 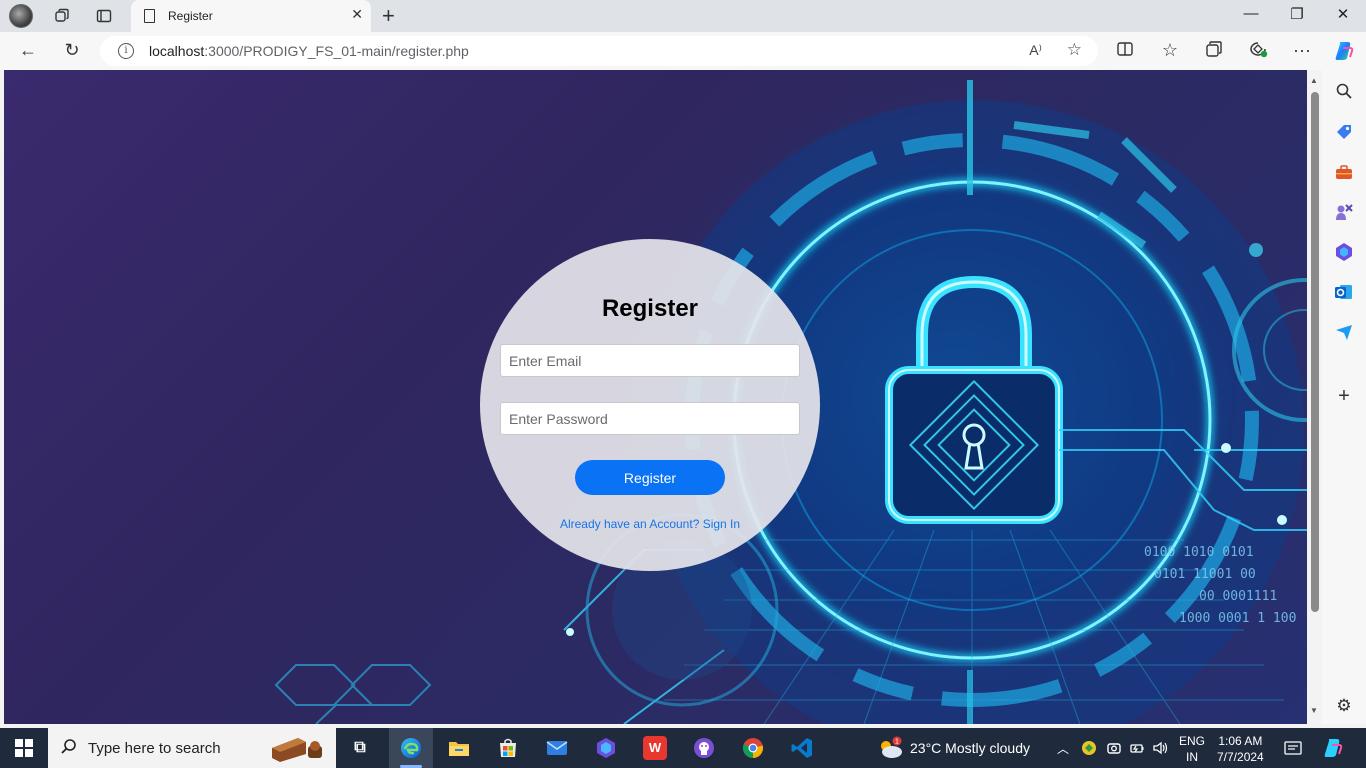 I want to click on svg-text: 00 0001111, so click(x=1238, y=596).